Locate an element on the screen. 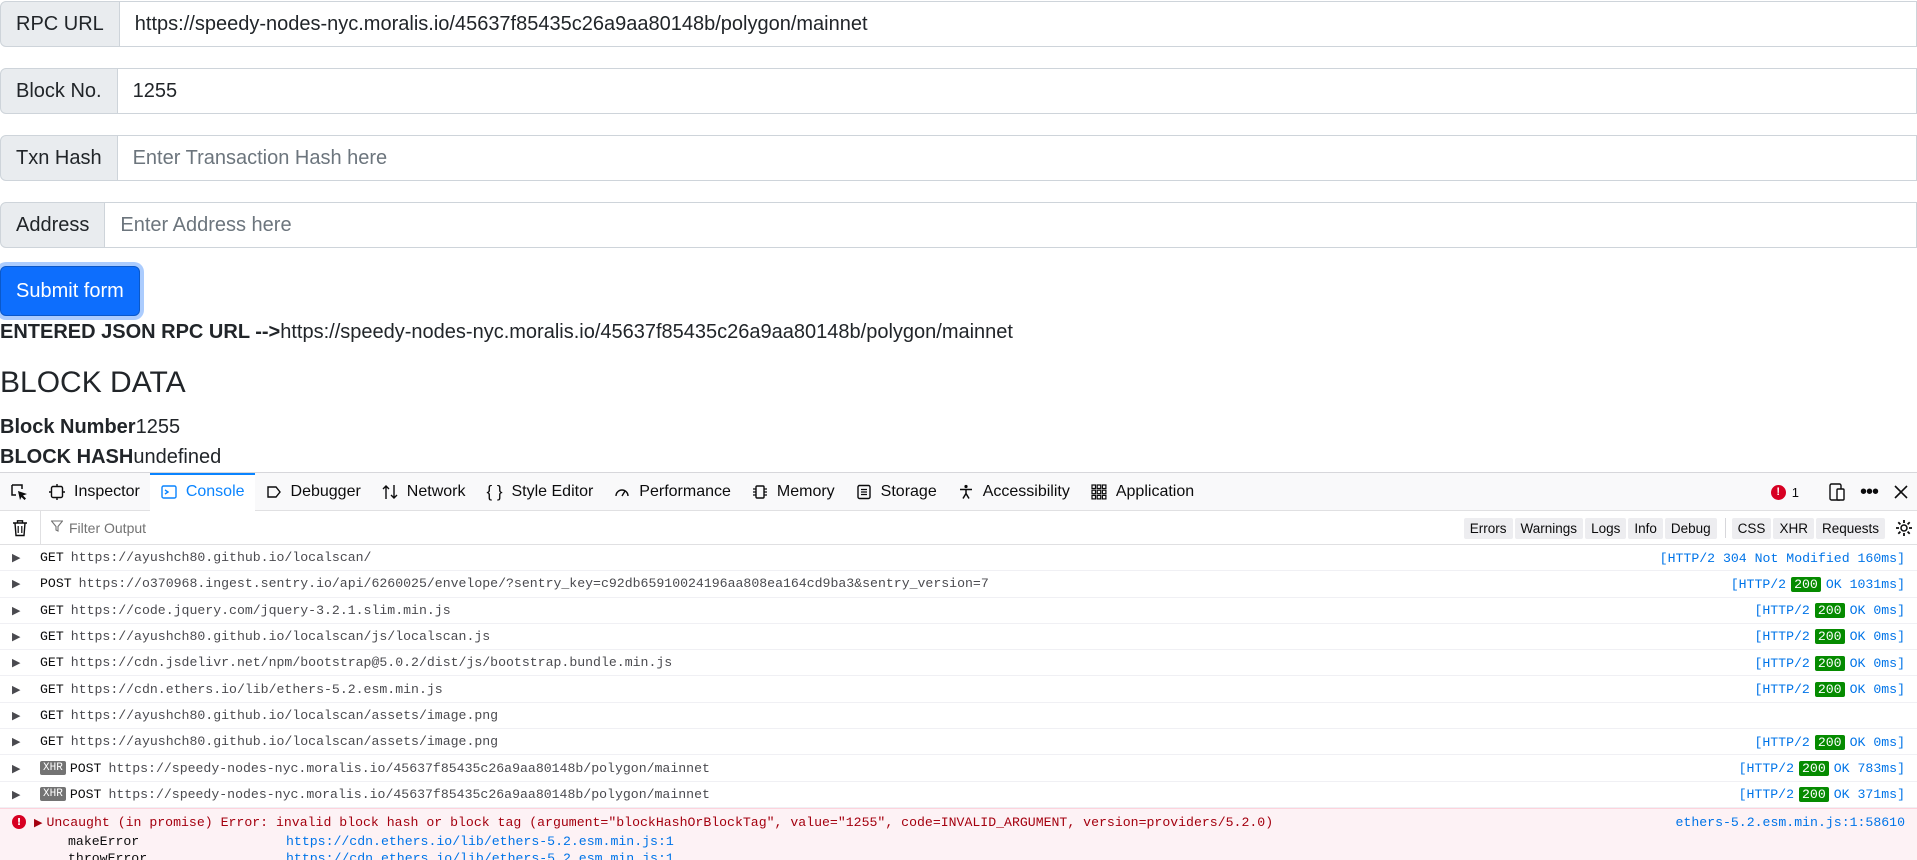  error-source-link: ethers-5.2.esm.min.js:1:58610 is located at coordinates (1791, 822).